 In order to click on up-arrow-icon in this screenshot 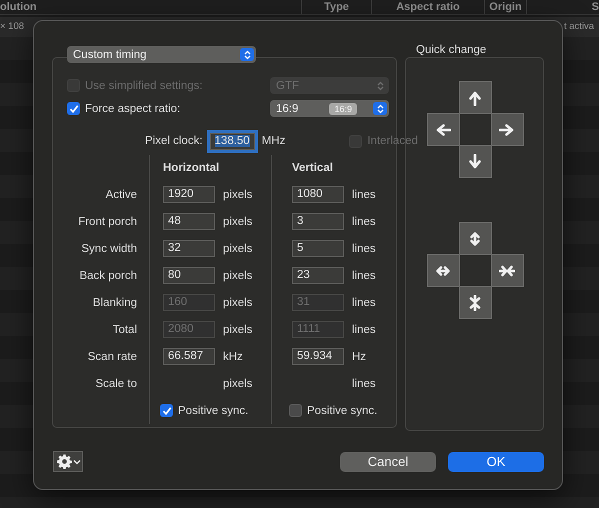, I will do `click(475, 98)`.